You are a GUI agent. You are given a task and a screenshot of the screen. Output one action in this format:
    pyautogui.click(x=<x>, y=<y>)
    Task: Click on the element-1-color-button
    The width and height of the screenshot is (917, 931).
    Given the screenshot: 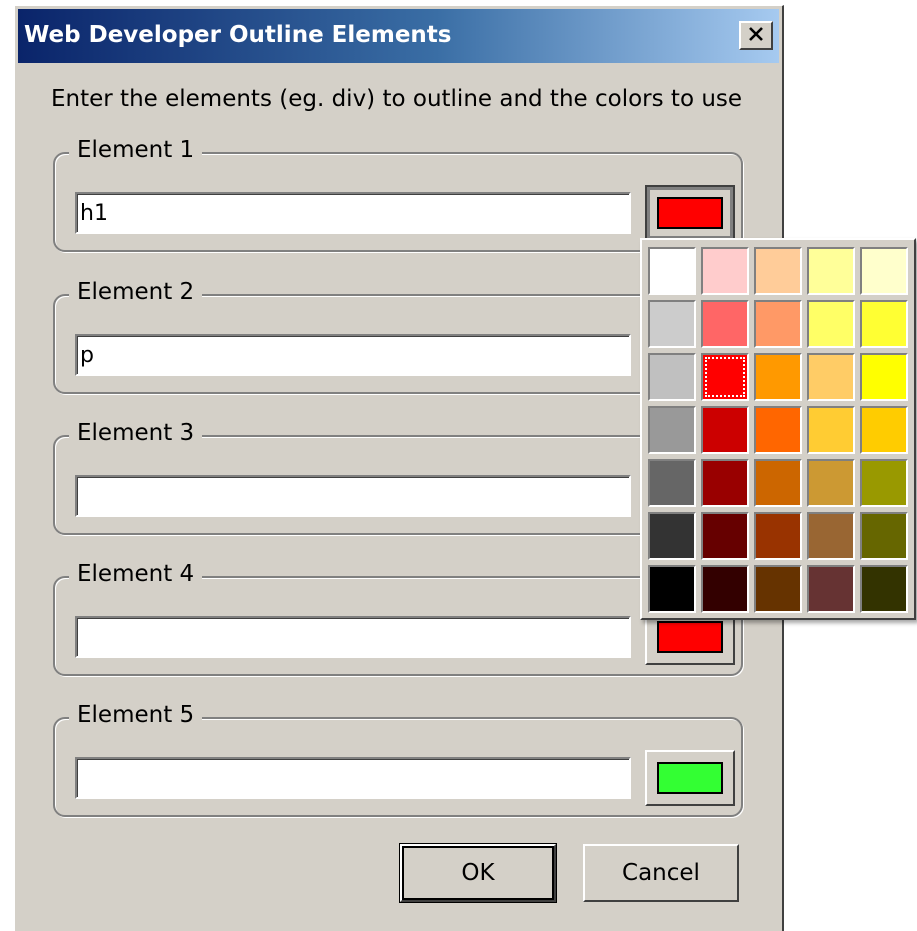 What is the action you would take?
    pyautogui.click(x=690, y=213)
    